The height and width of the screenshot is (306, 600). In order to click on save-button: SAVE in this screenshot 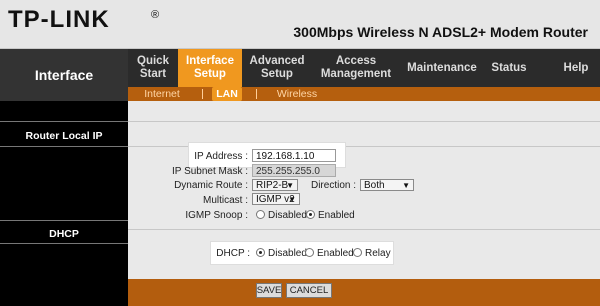, I will do `click(269, 290)`.